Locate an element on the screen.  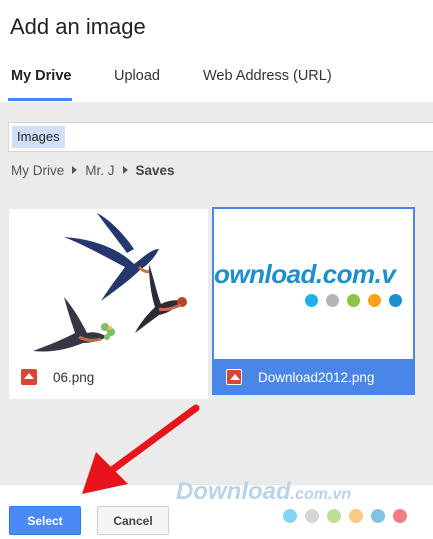
search-box: Images is located at coordinates (220, 137).